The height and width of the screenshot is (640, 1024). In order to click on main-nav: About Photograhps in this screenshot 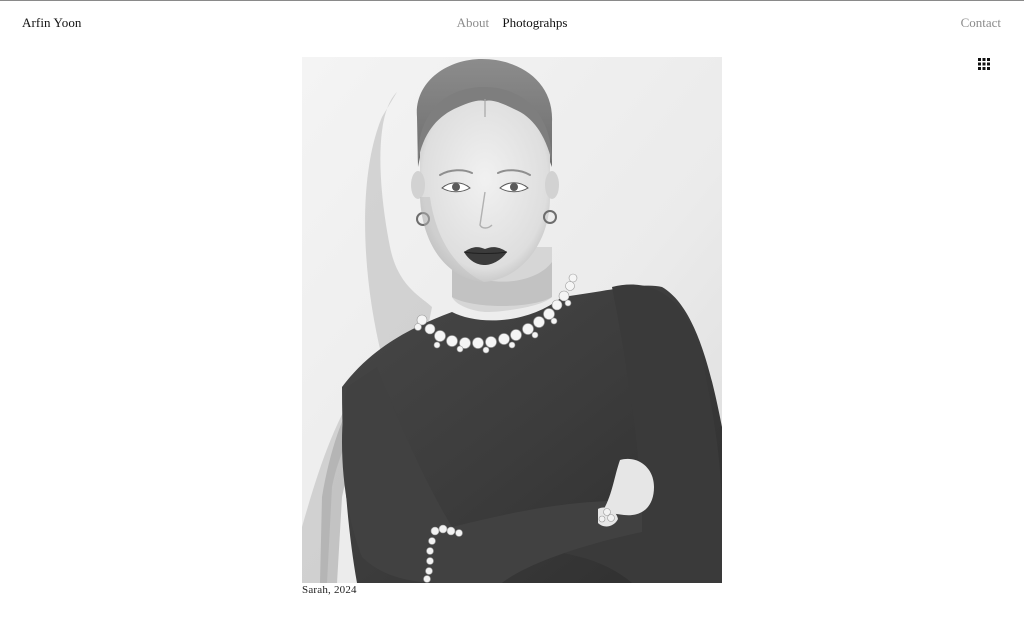, I will do `click(512, 23)`.